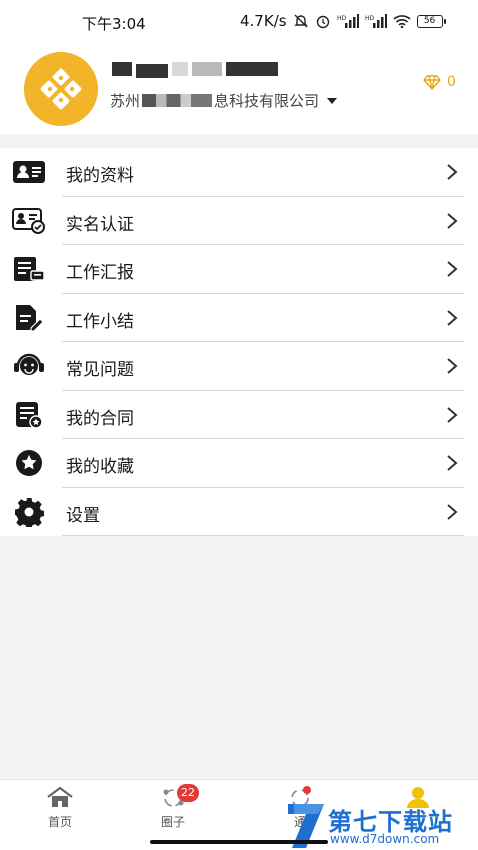 The width and height of the screenshot is (478, 850). Describe the element at coordinates (239, 172) in the screenshot. I see `menu-item-profile: 我的资料` at that location.